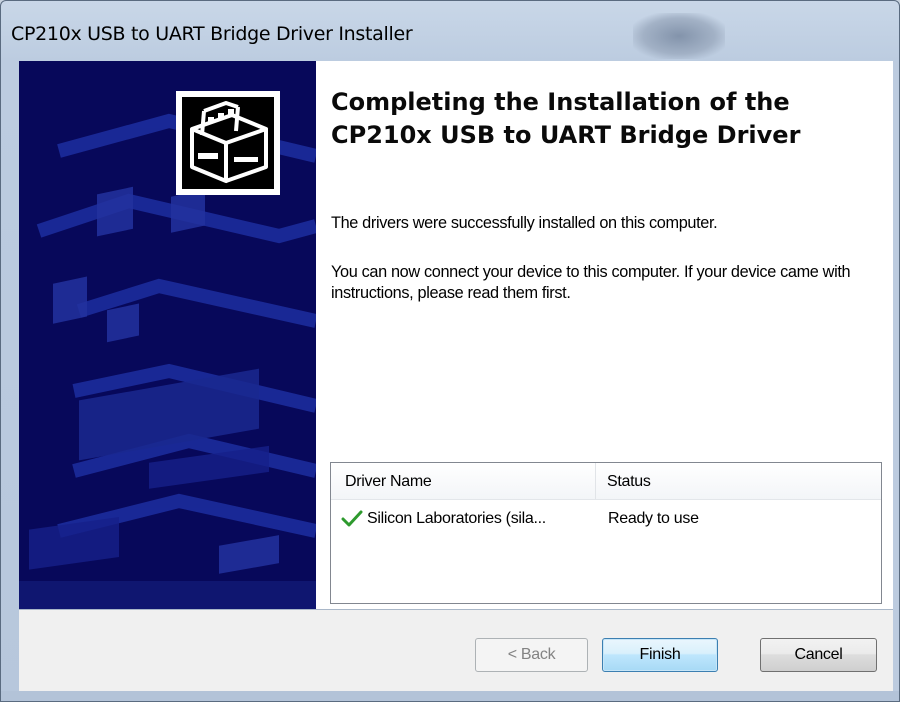 The image size is (900, 702). What do you see at coordinates (450, 696) in the screenshot?
I see `window-frame-bottom` at bounding box center [450, 696].